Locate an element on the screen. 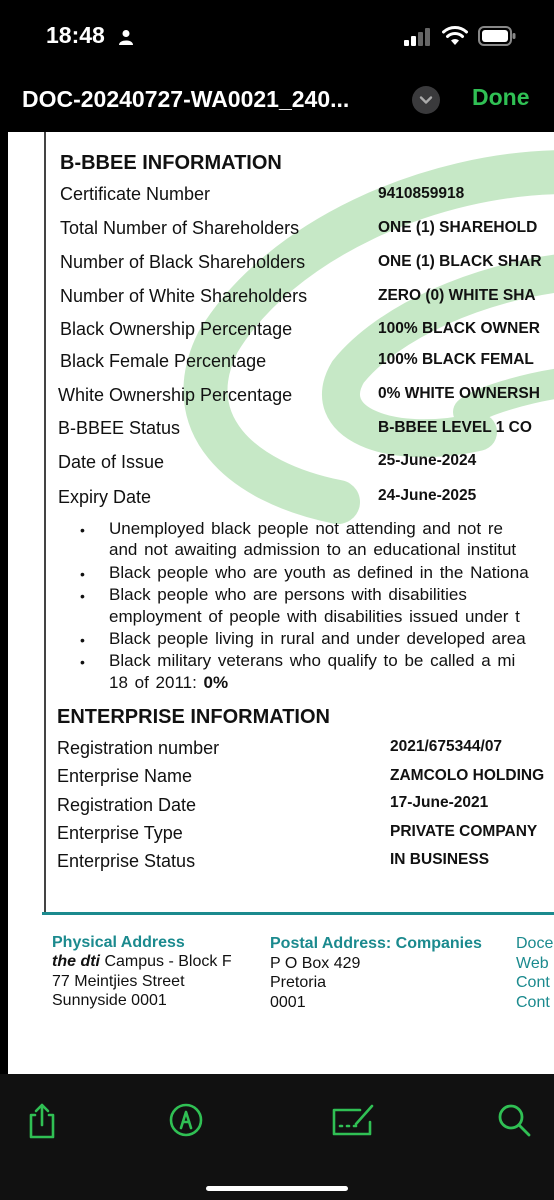  row-value: 0% WHITE OWNERSH is located at coordinates (459, 393).